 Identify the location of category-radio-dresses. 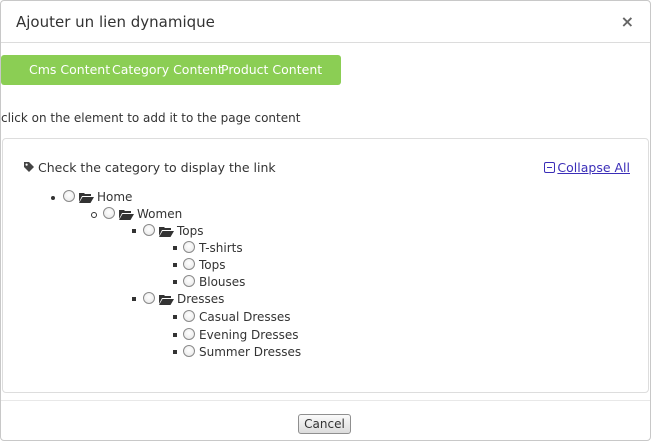
(149, 298).